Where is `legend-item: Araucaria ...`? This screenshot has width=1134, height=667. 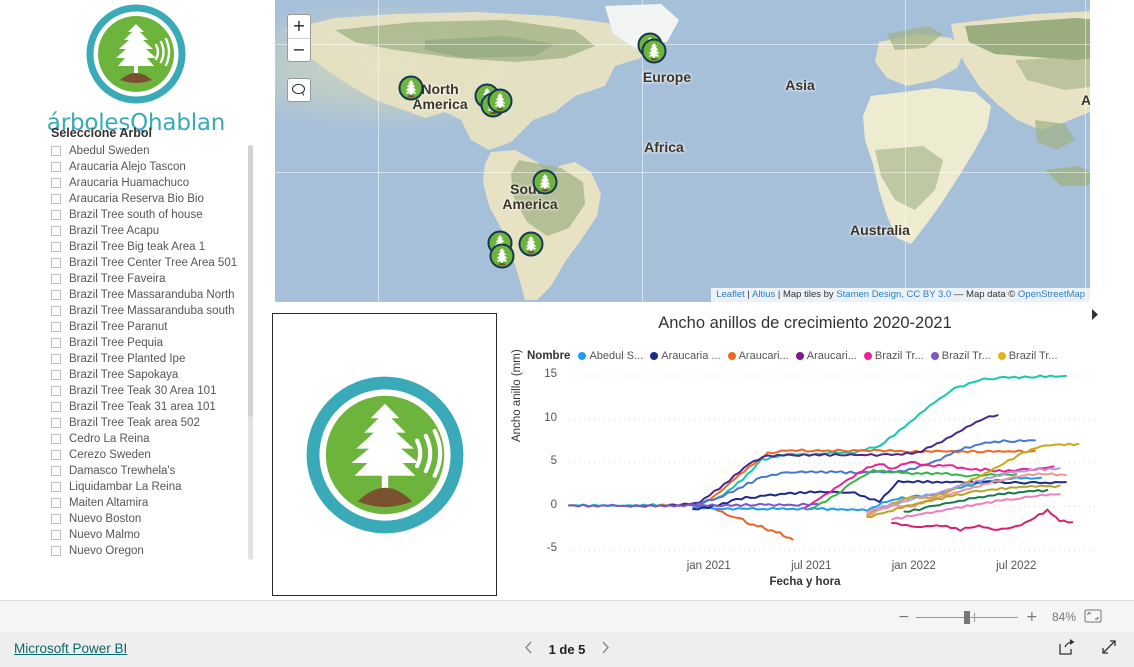 legend-item: Araucaria ... is located at coordinates (685, 356).